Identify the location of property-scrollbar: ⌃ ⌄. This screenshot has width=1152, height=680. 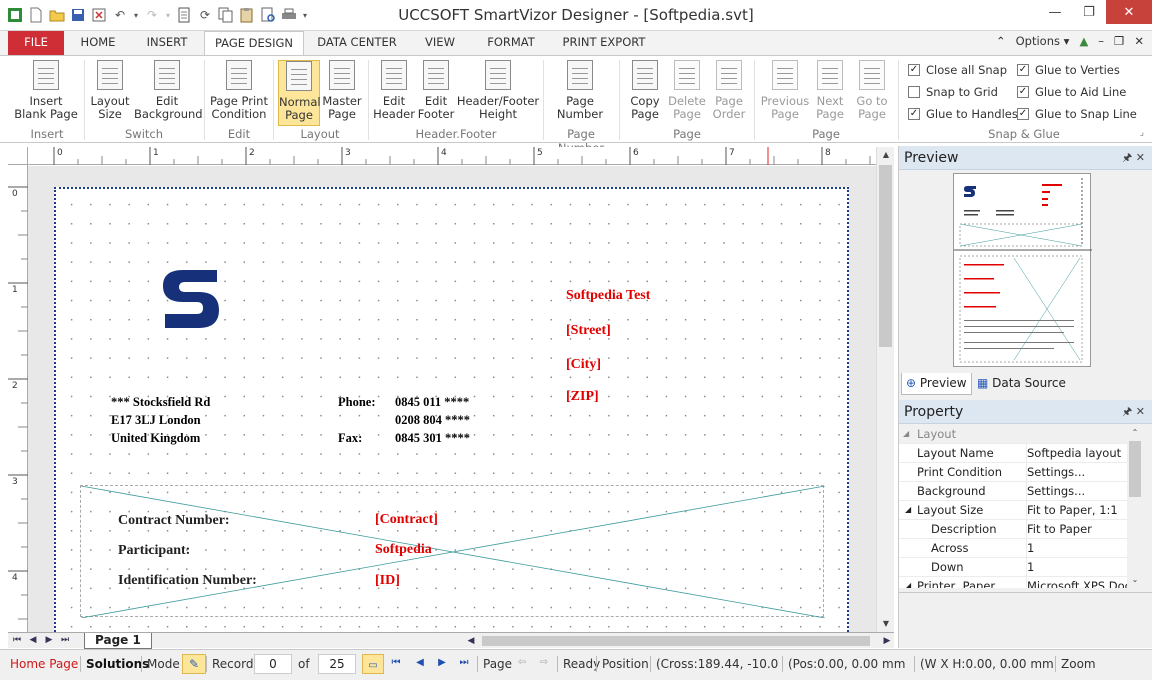
(1135, 506).